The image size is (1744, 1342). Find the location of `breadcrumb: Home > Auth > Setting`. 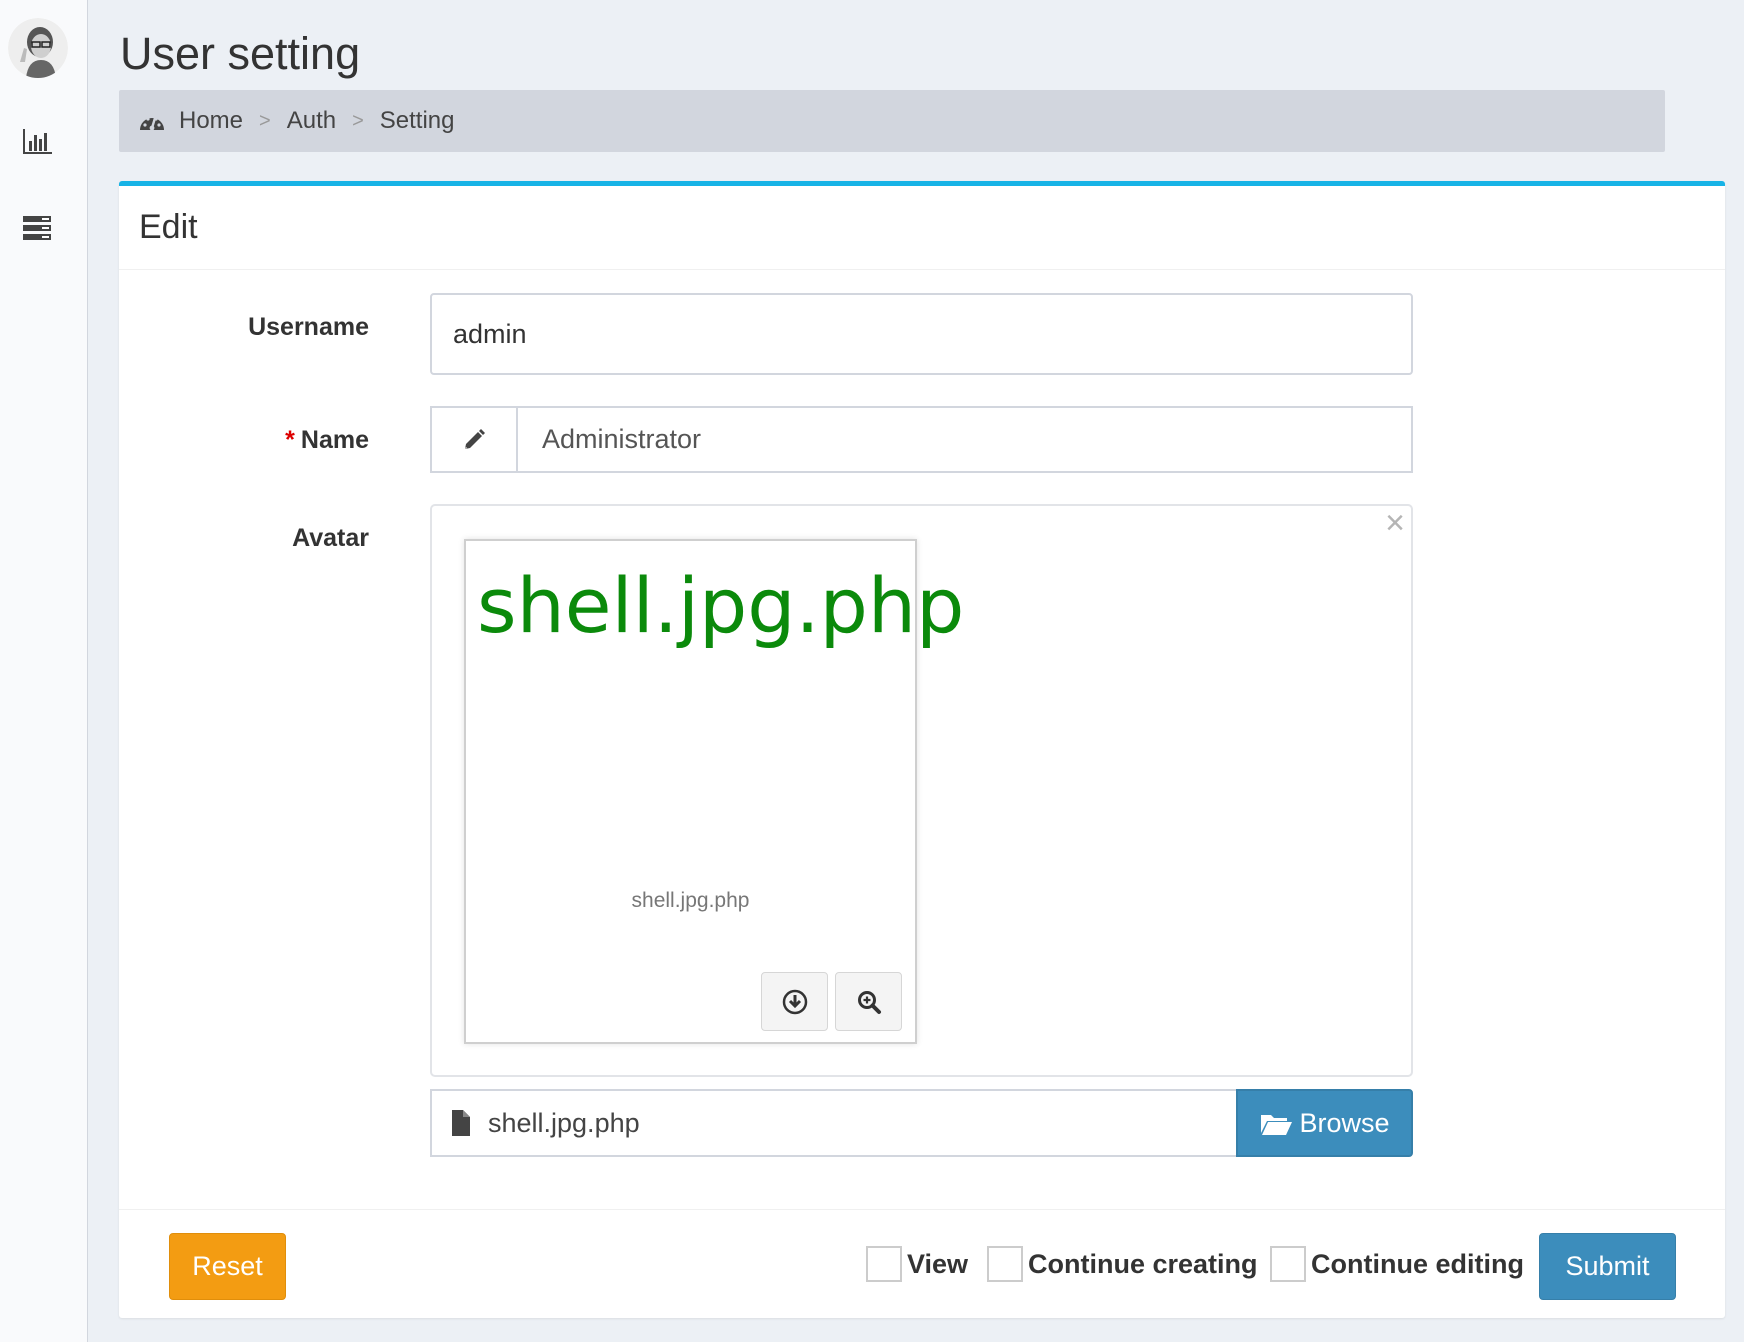

breadcrumb: Home > Auth > Setting is located at coordinates (892, 121).